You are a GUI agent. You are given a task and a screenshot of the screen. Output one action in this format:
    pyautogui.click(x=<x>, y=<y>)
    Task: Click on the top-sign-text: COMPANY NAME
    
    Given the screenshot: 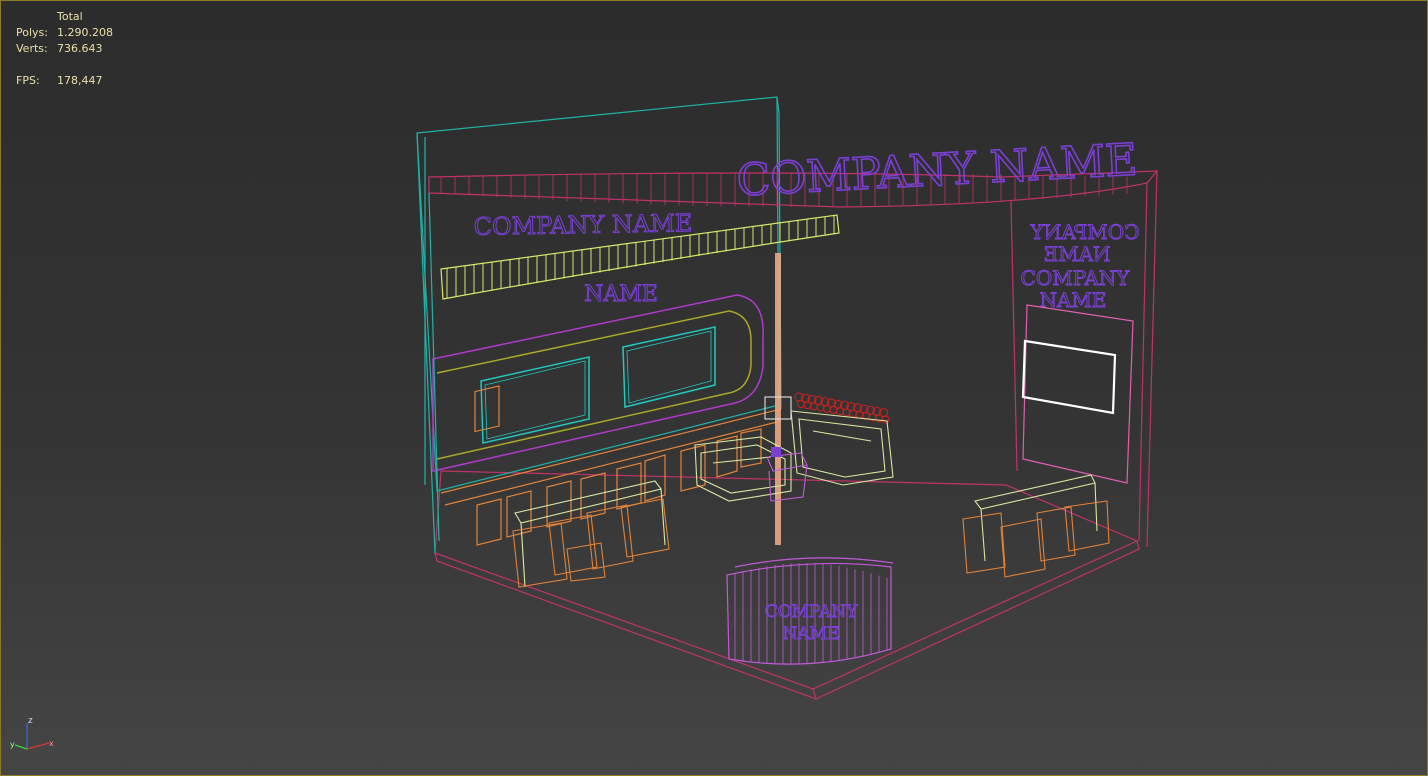 What is the action you would take?
    pyautogui.click(x=936, y=171)
    